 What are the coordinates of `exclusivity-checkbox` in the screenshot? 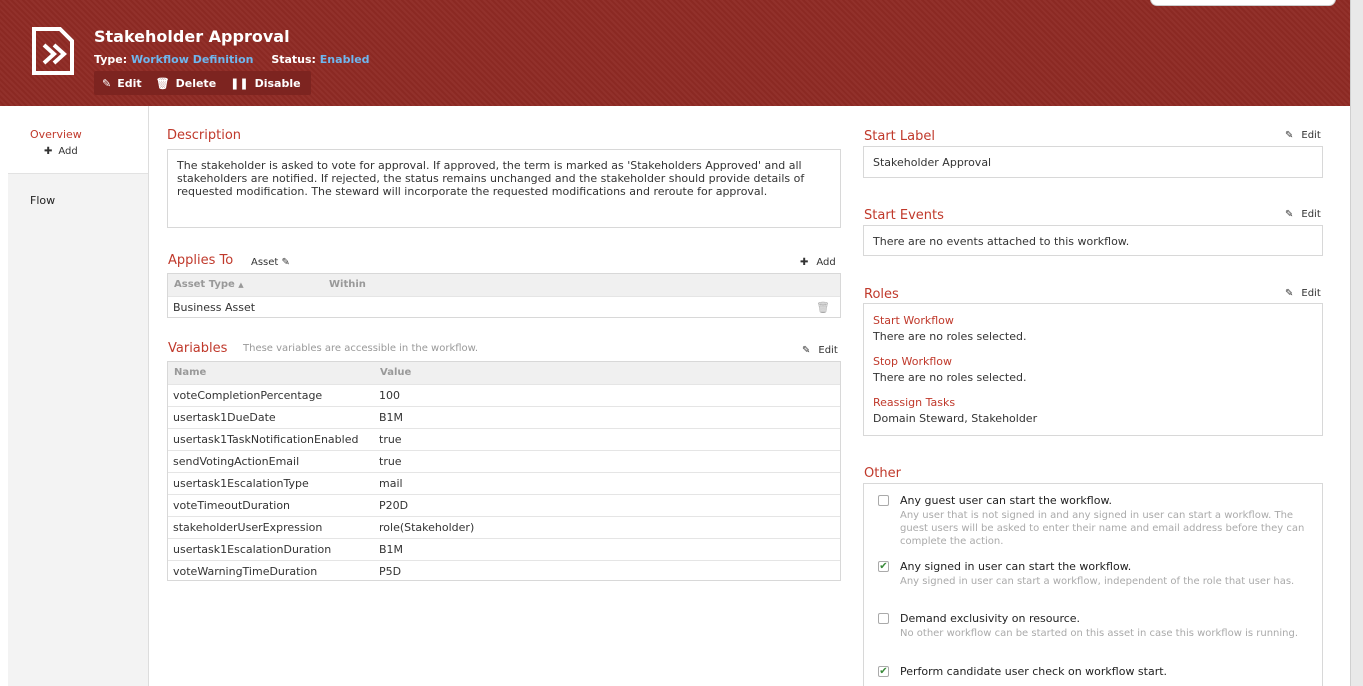 It's located at (883, 618).